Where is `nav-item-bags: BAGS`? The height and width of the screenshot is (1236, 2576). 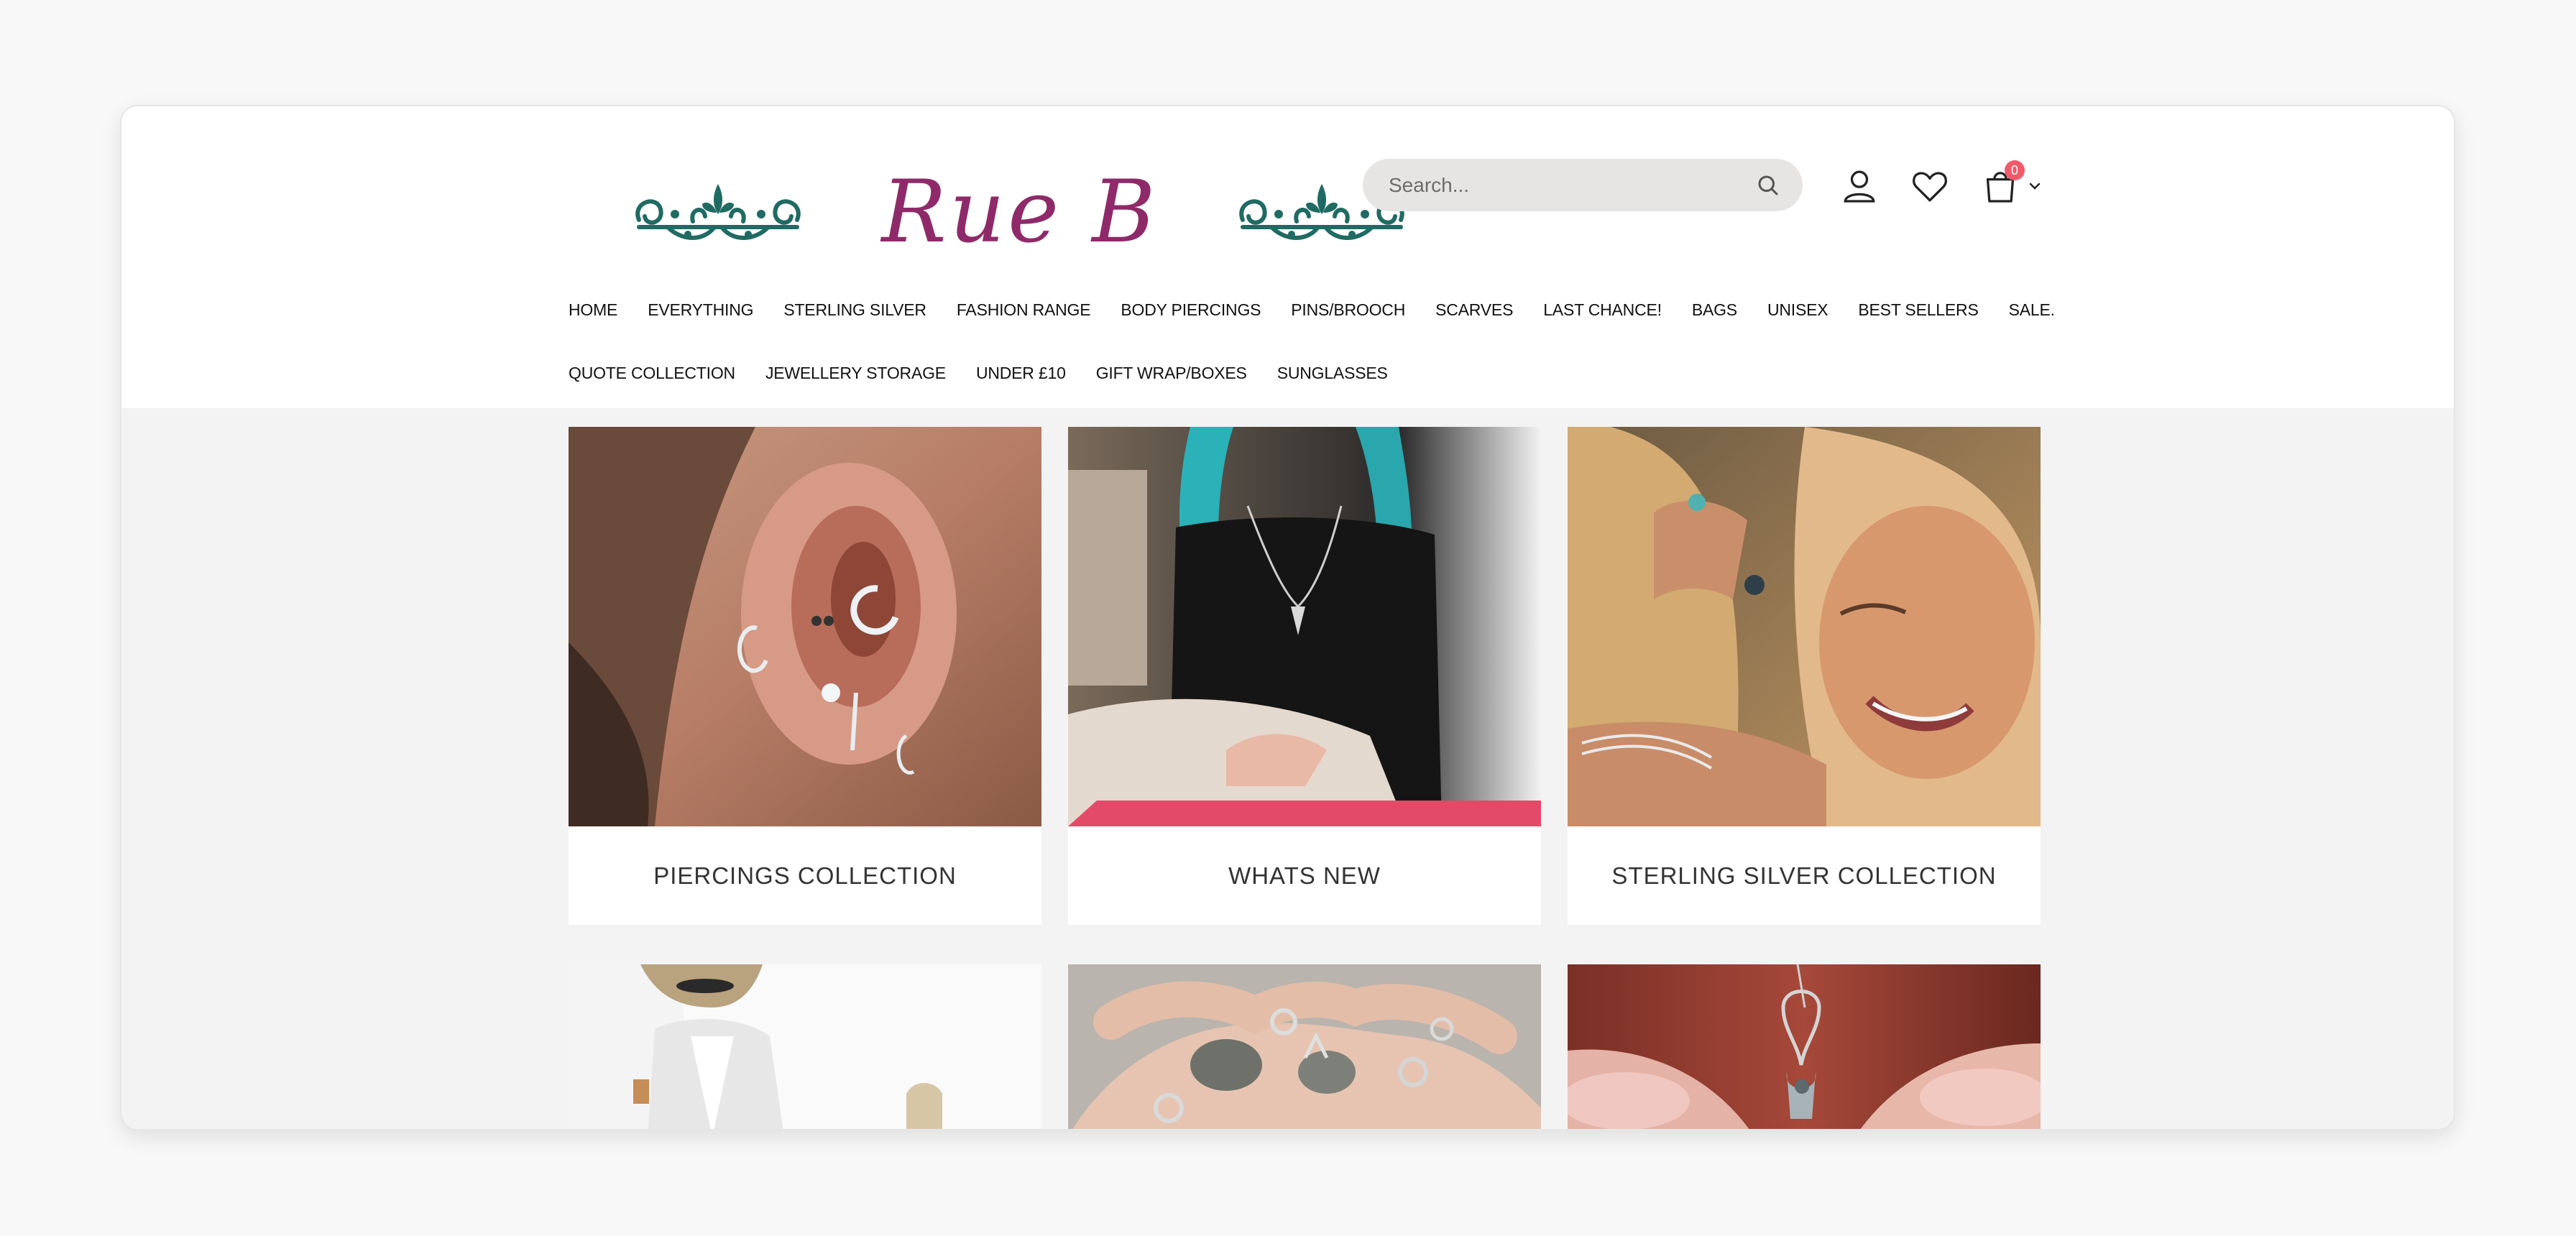 nav-item-bags: BAGS is located at coordinates (1714, 310).